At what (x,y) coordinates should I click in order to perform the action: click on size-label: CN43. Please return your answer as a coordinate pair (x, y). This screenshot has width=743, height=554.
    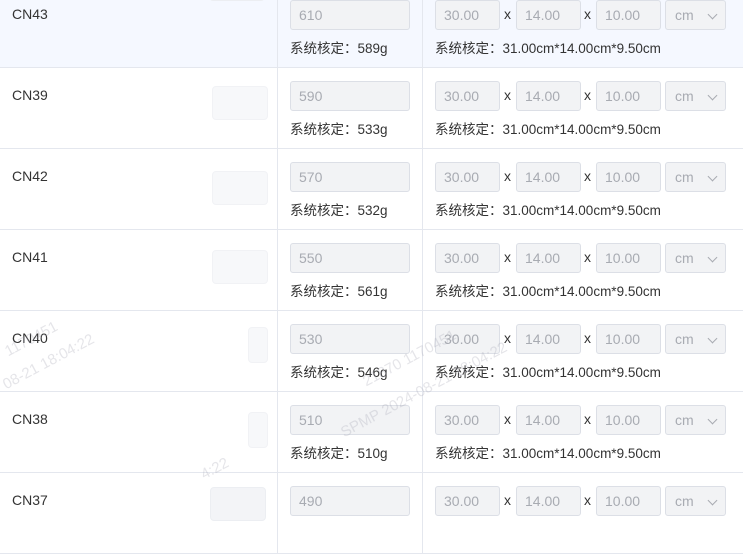
    Looking at the image, I should click on (30, 14).